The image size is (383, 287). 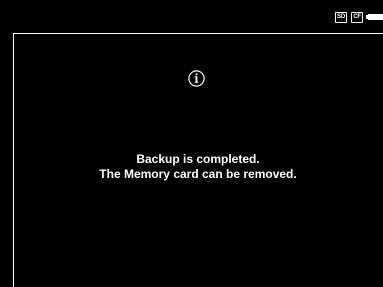 I want to click on cf-card-label: CF, so click(x=357, y=17).